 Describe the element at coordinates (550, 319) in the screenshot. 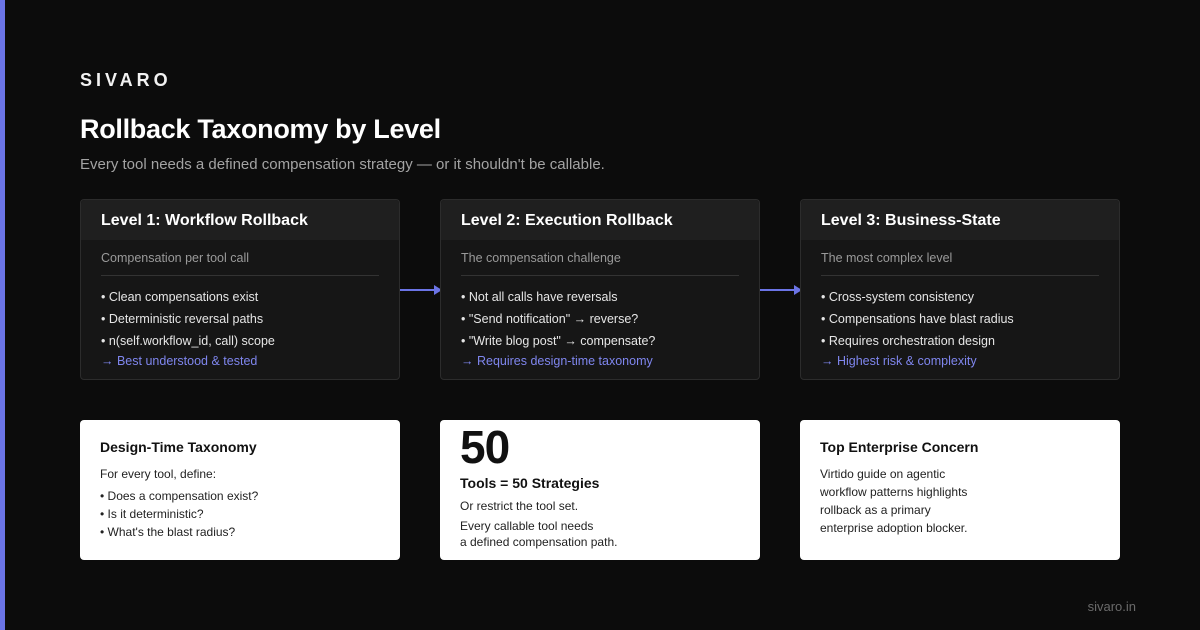

I see `level-bullet: • "Send notification" → reverse?` at that location.